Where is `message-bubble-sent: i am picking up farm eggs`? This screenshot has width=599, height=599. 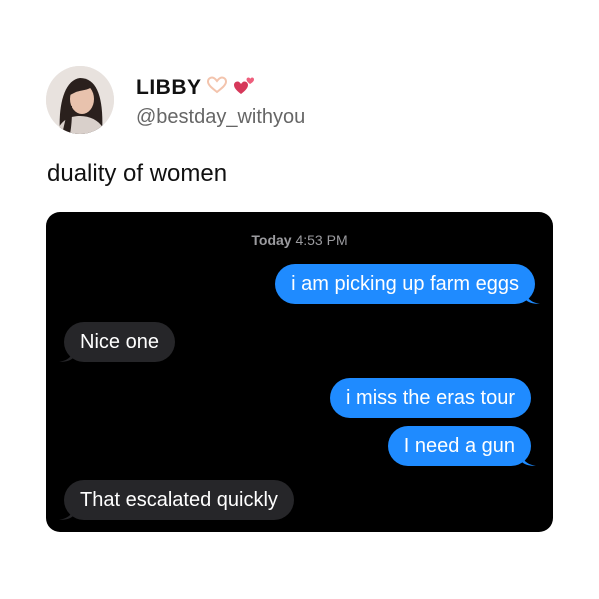
message-bubble-sent: i am picking up farm eggs is located at coordinates (407, 284).